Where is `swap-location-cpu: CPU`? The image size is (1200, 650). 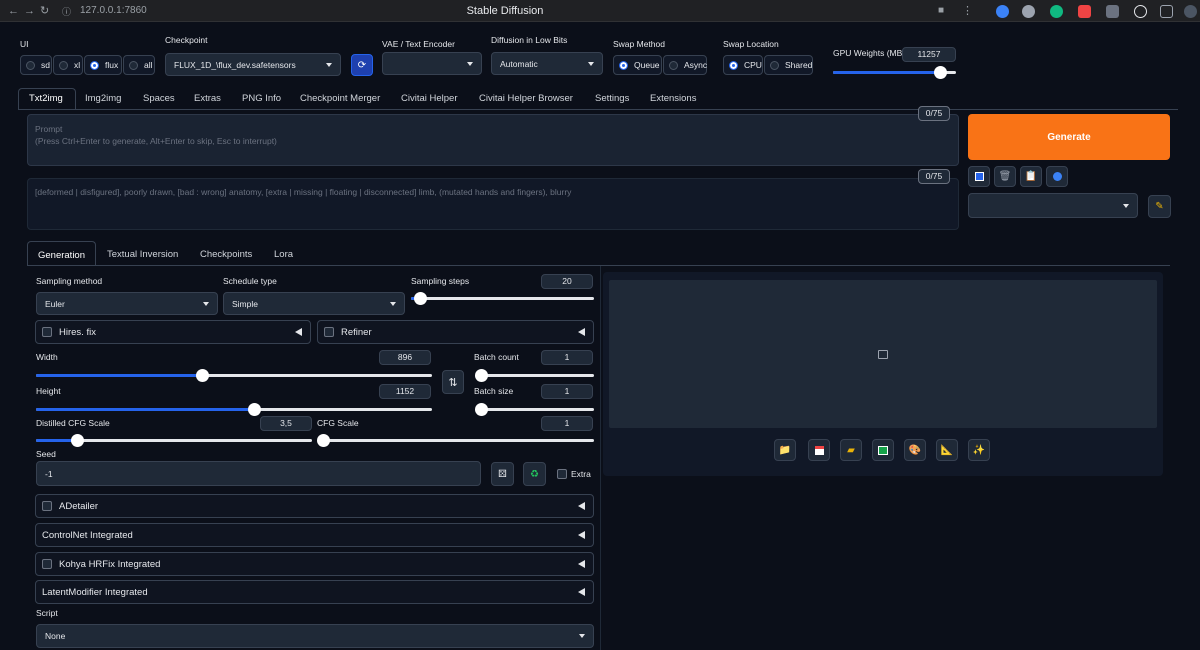
swap-location-cpu: CPU is located at coordinates (743, 65).